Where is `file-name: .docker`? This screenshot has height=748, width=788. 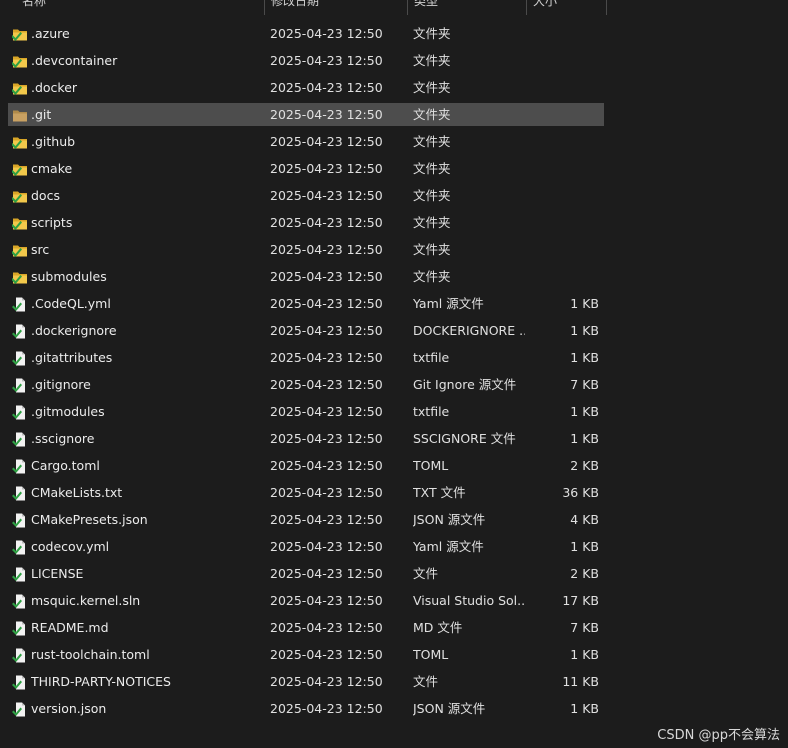
file-name: .docker is located at coordinates (54, 87).